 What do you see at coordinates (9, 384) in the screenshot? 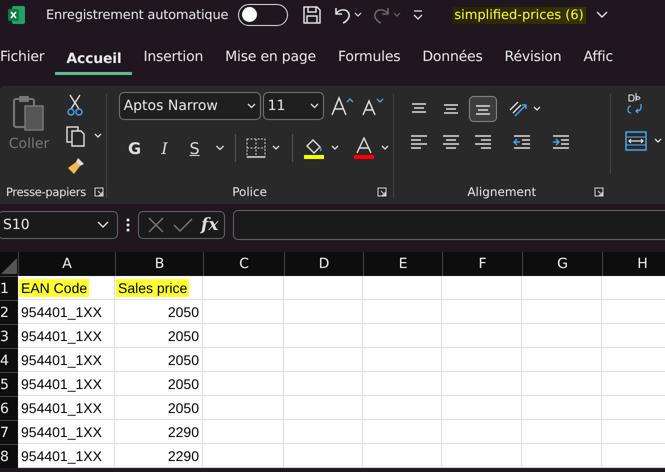
I see `row-header: 5` at bounding box center [9, 384].